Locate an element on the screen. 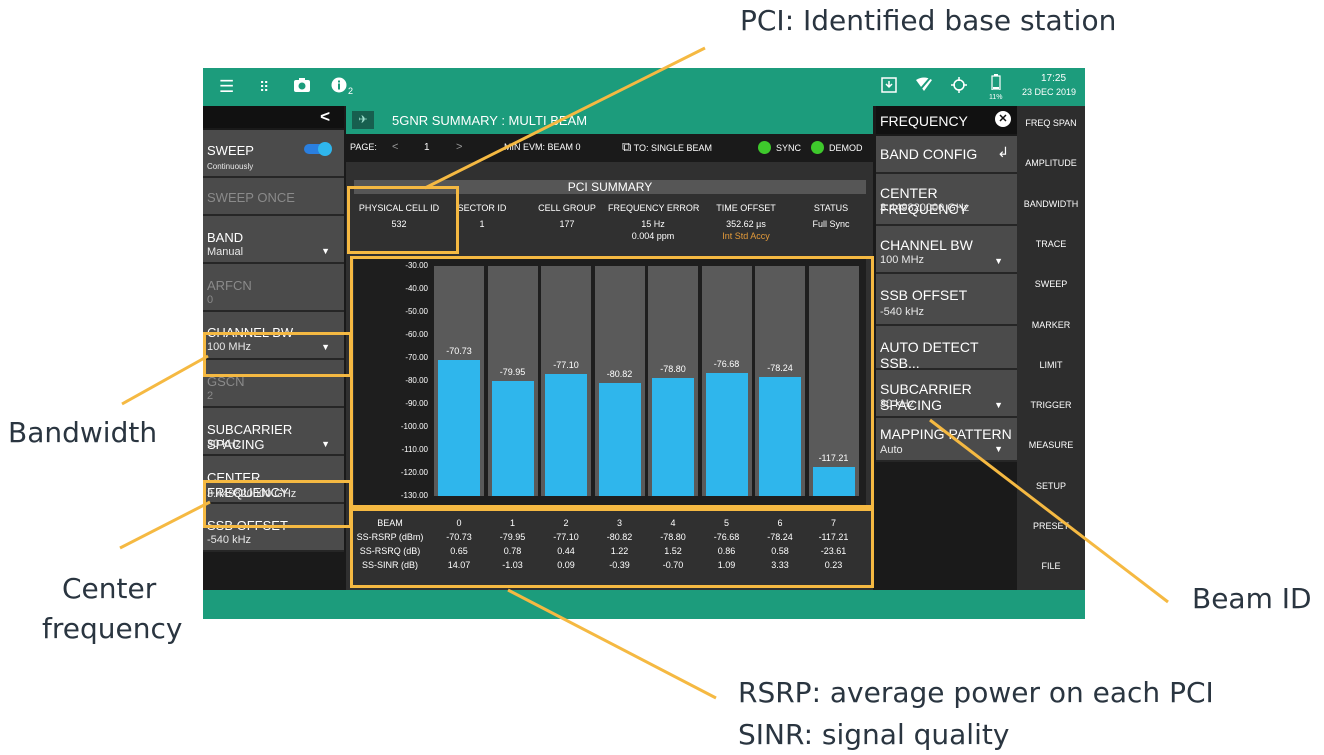 This screenshot has width=1324, height=755. header-time-offset: TIME OFFSET is located at coordinates (746, 208).